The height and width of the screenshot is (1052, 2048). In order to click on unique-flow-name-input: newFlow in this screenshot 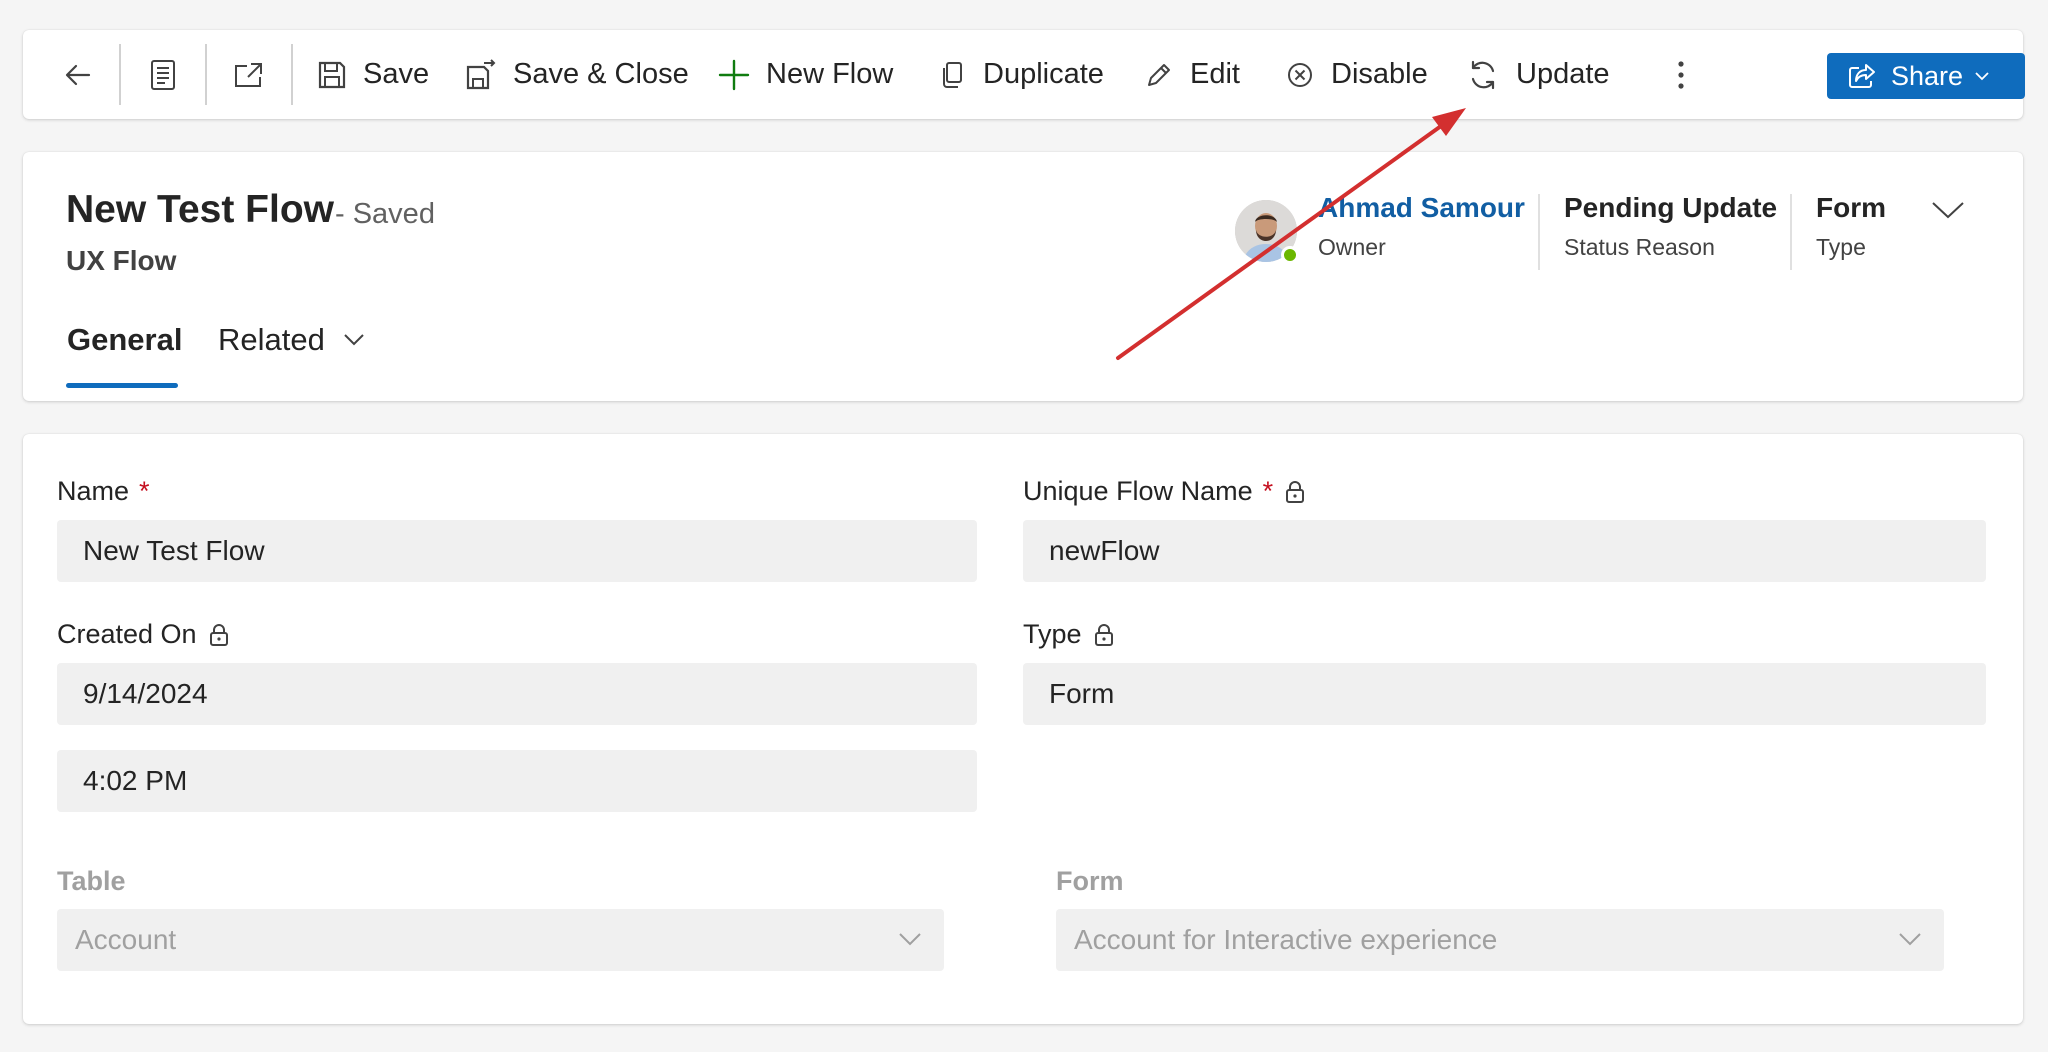, I will do `click(1504, 551)`.